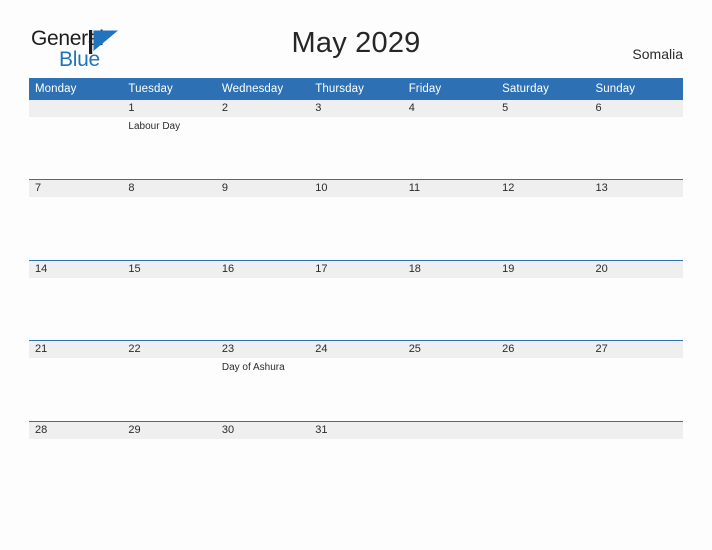 The image size is (712, 550). I want to click on weekday-thursday: Thursday, so click(340, 89).